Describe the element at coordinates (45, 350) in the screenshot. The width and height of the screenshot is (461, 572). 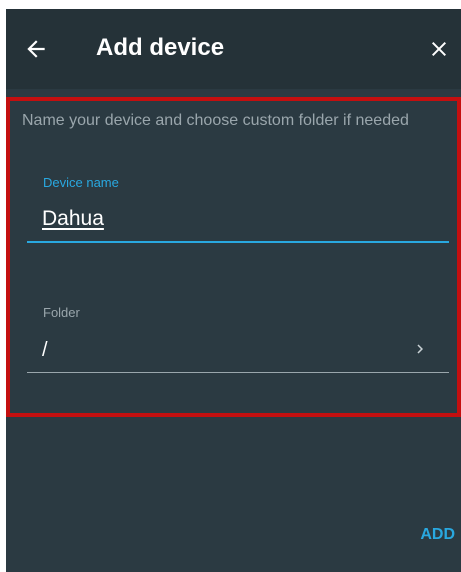
I see `folder-value: /` at that location.